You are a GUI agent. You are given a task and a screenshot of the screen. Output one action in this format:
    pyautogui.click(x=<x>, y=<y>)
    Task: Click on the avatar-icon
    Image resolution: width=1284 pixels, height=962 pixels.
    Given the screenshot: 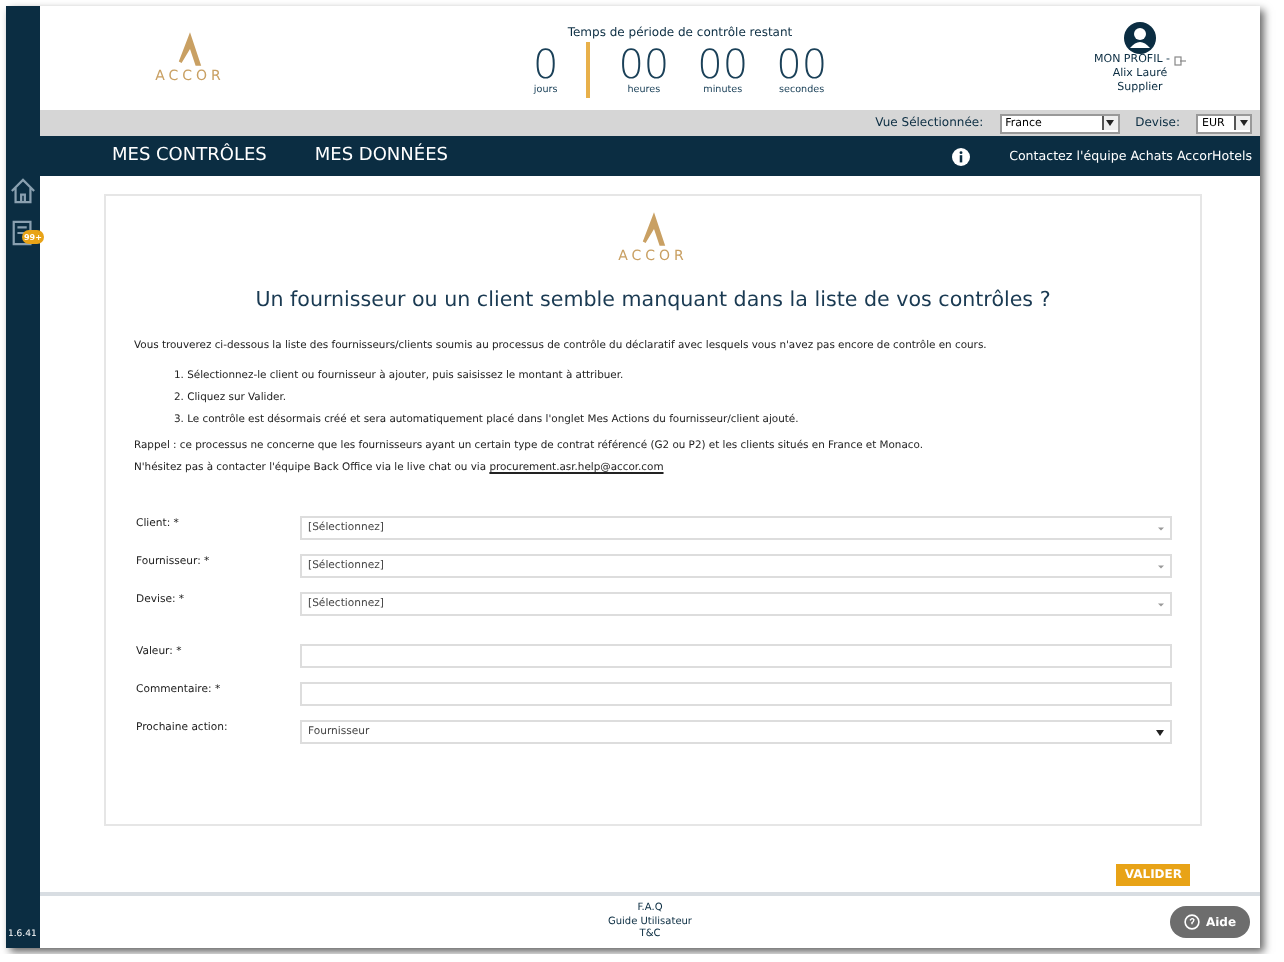 What is the action you would take?
    pyautogui.click(x=1140, y=37)
    